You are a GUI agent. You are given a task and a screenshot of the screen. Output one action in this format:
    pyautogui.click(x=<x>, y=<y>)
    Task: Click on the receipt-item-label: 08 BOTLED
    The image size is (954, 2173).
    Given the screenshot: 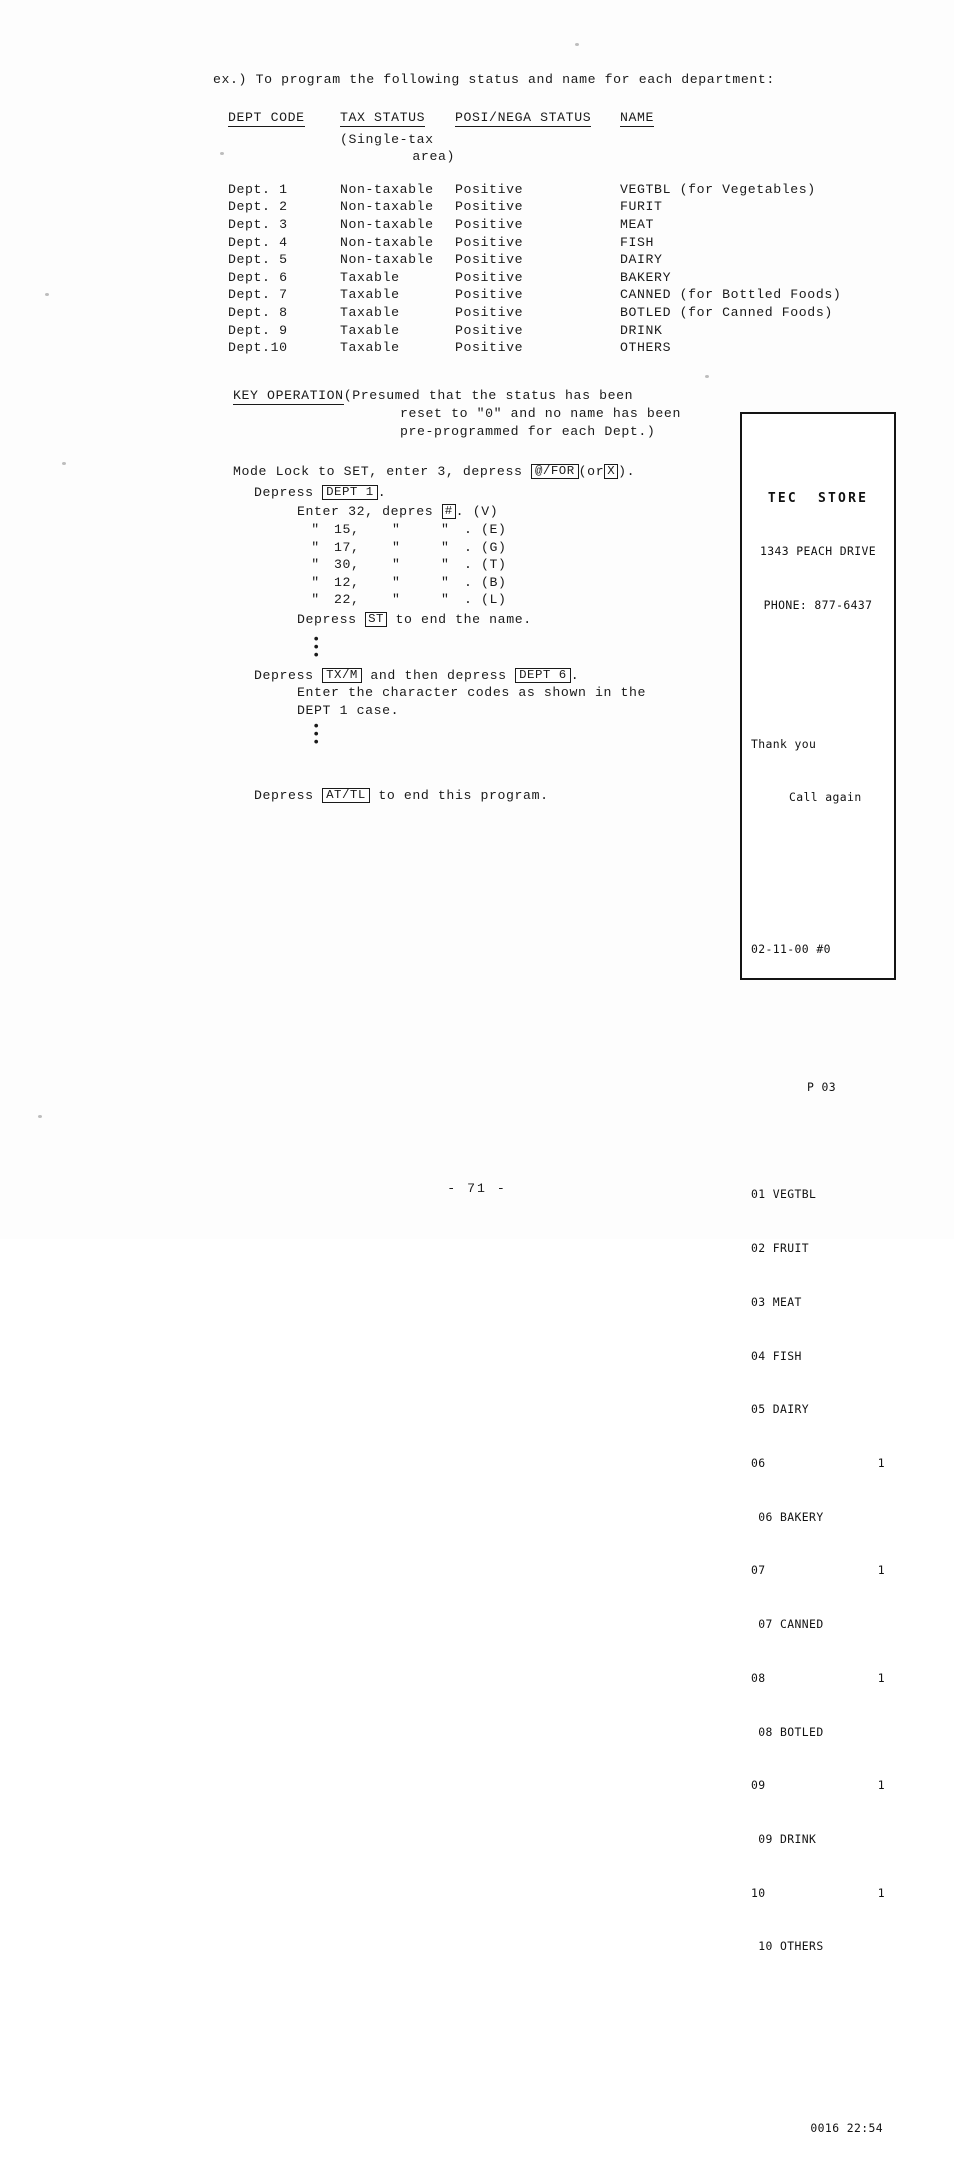 What is the action you would take?
    pyautogui.click(x=787, y=1731)
    